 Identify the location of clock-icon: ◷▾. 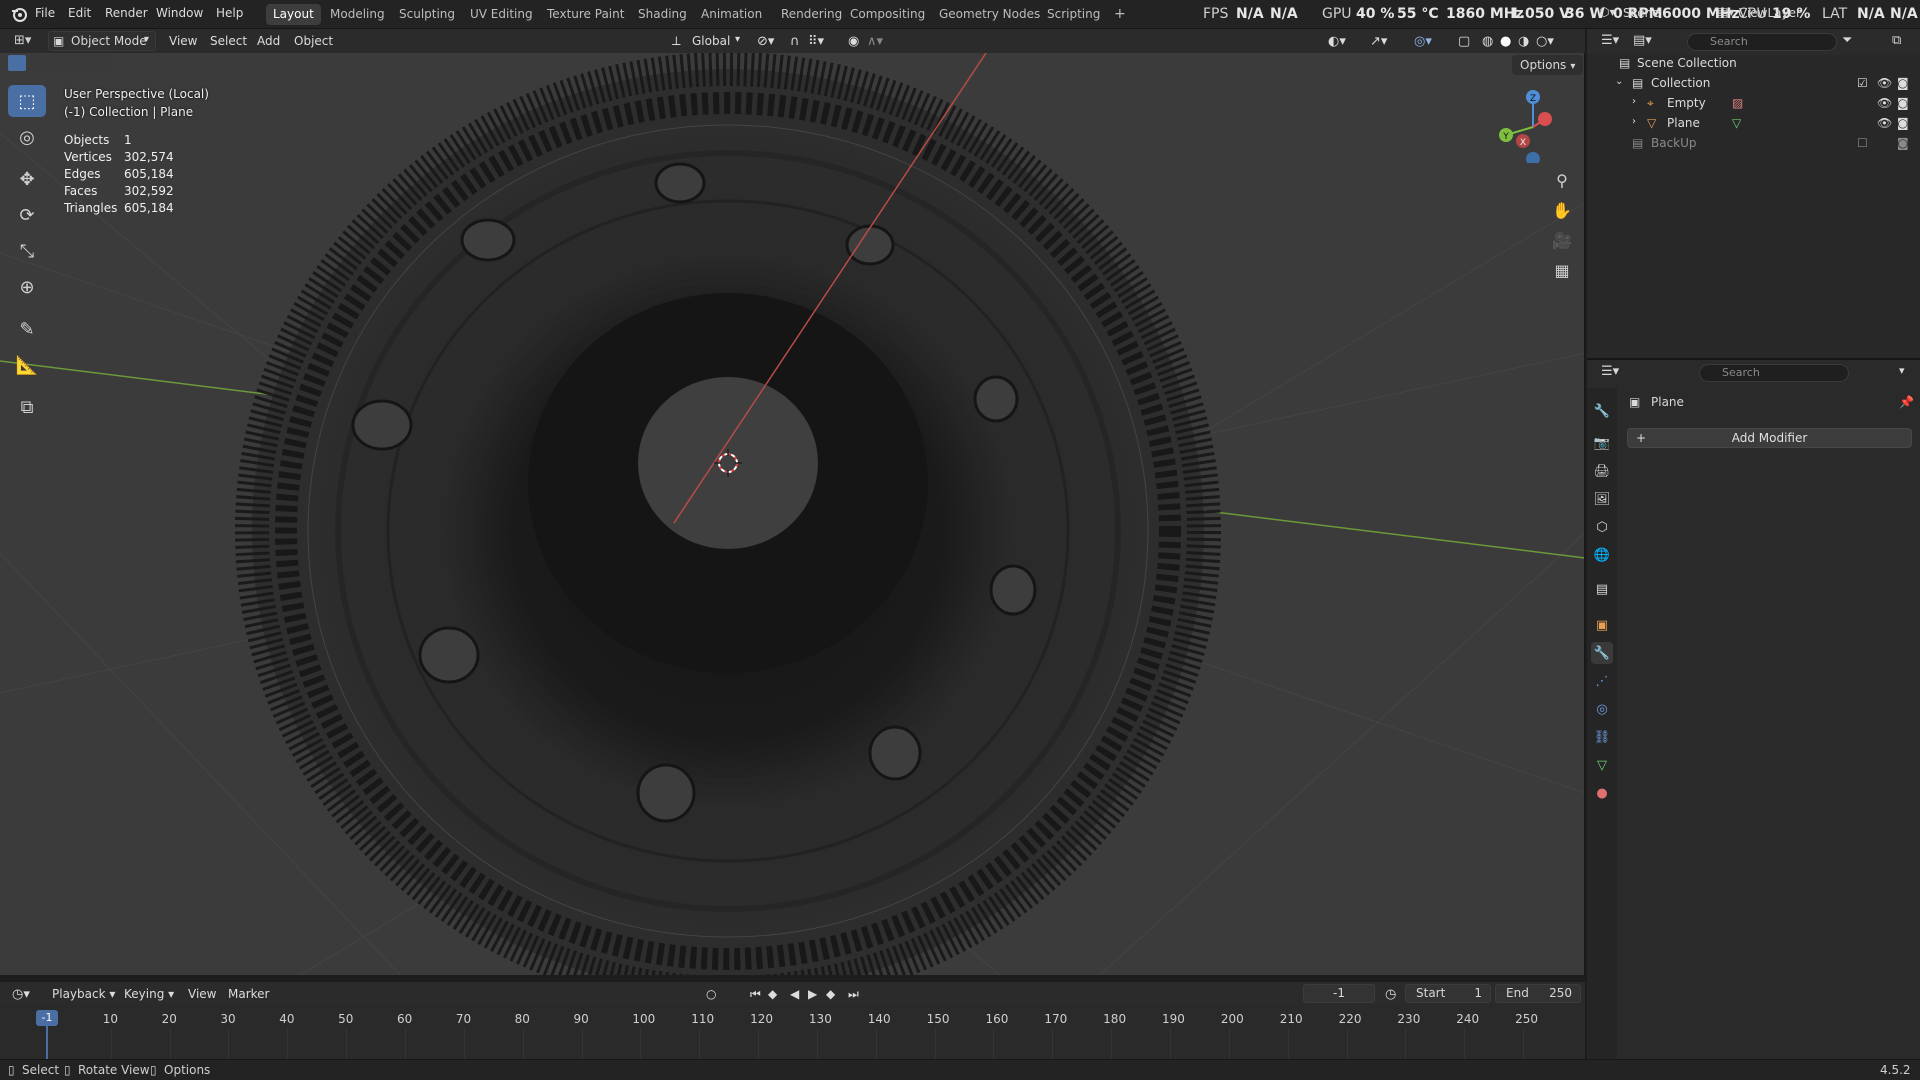
(21, 994).